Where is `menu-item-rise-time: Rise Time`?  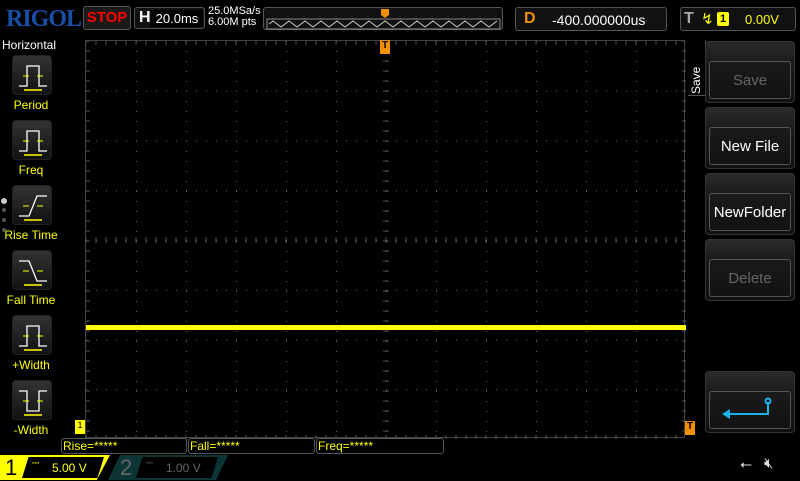 menu-item-rise-time: Rise Time is located at coordinates (31, 215).